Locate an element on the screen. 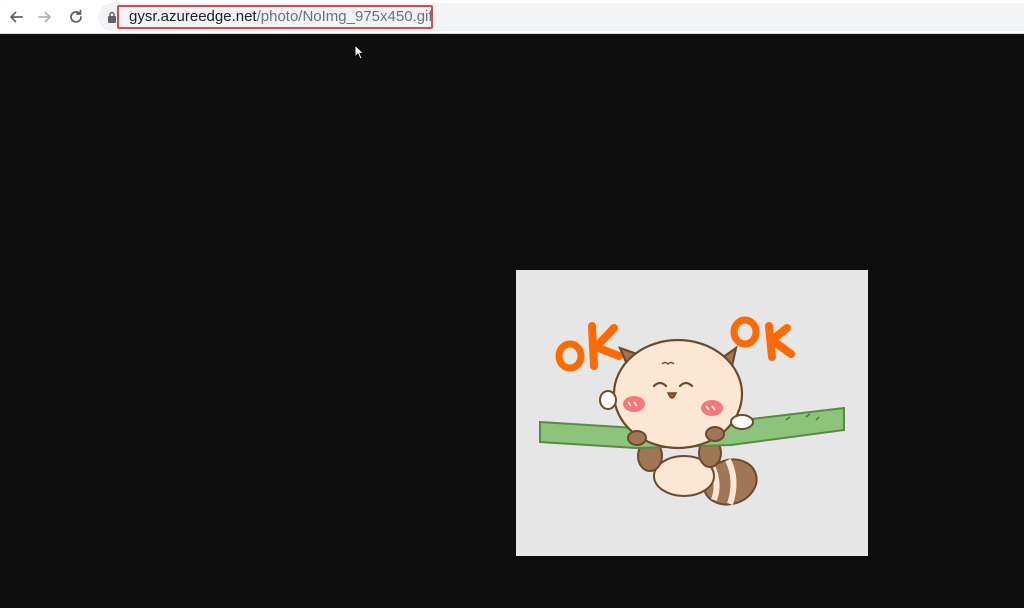 The image size is (1024, 608). arrow-left-icon is located at coordinates (16, 17).